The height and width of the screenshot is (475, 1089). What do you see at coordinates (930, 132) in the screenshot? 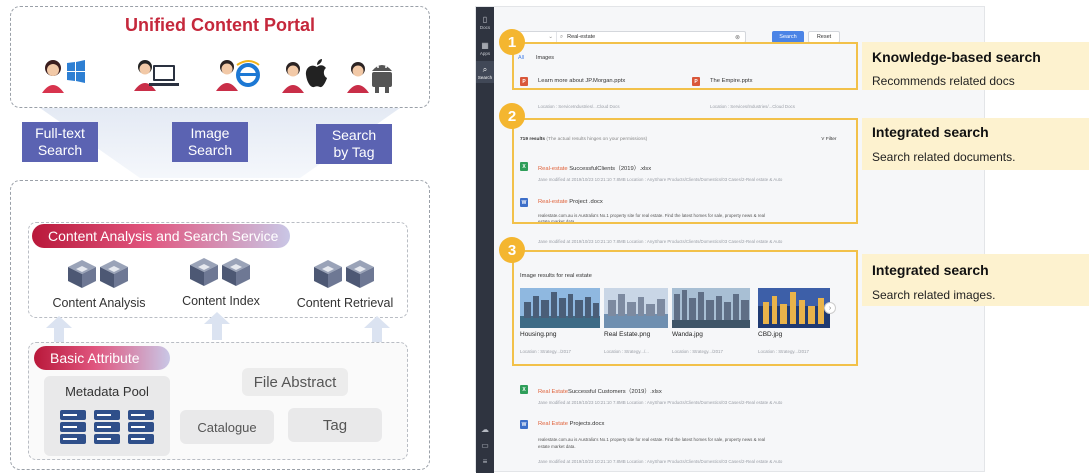
I see `callout-2-title: Integrated search` at bounding box center [930, 132].